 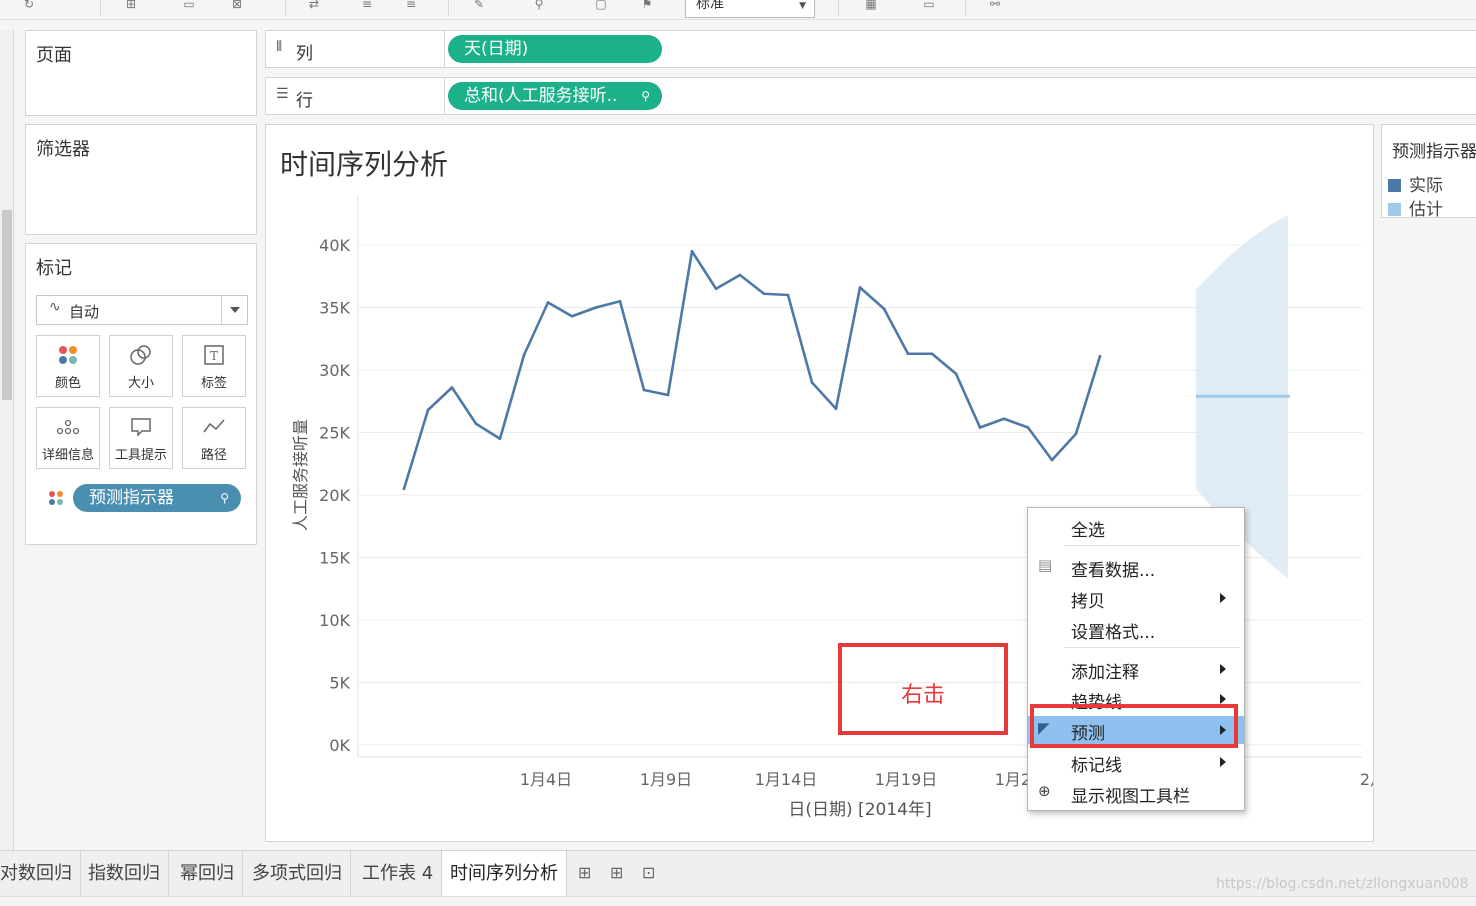 What do you see at coordinates (68, 366) in the screenshot?
I see `color-button: 颜色` at bounding box center [68, 366].